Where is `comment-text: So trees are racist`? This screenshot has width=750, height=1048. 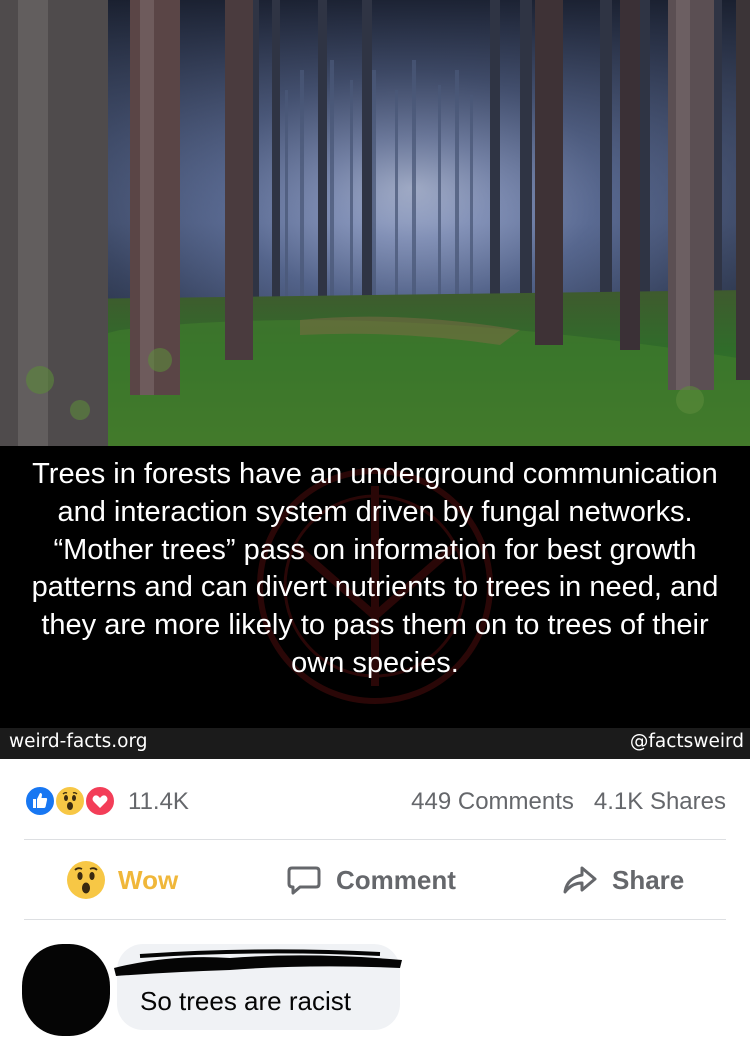 comment-text: So trees are racist is located at coordinates (245, 1001).